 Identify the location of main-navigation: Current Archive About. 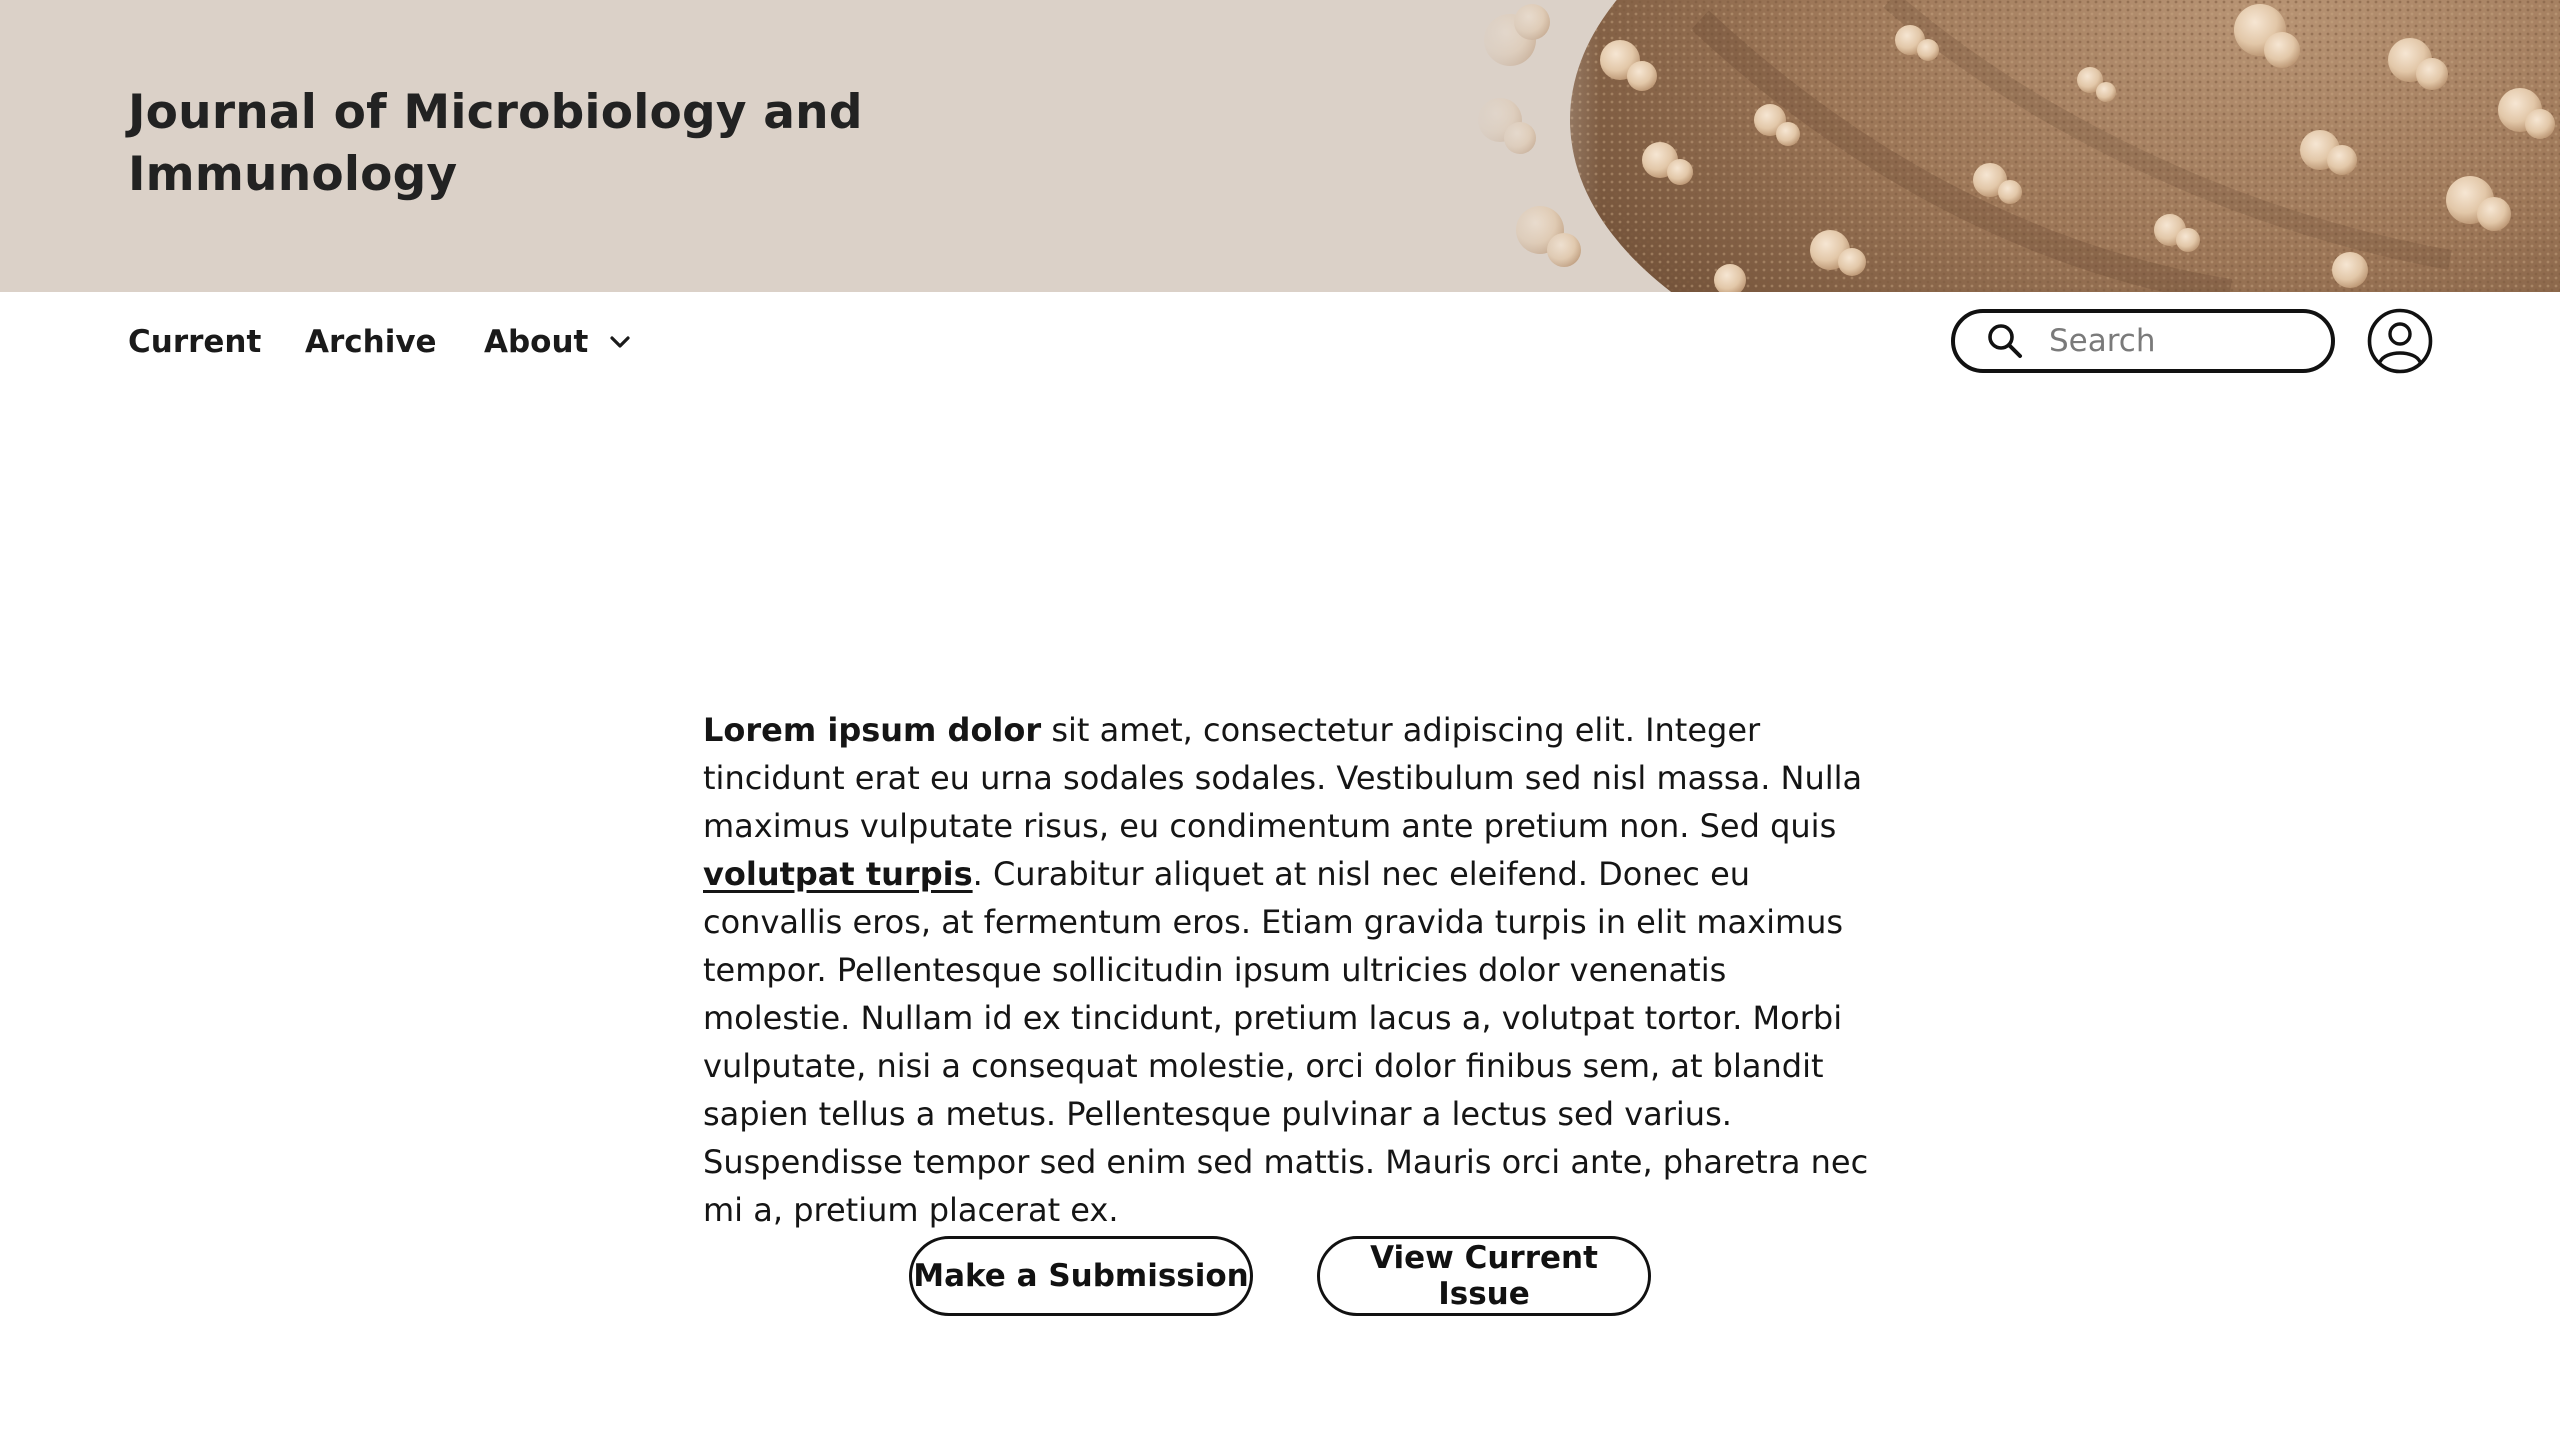
(1280, 341).